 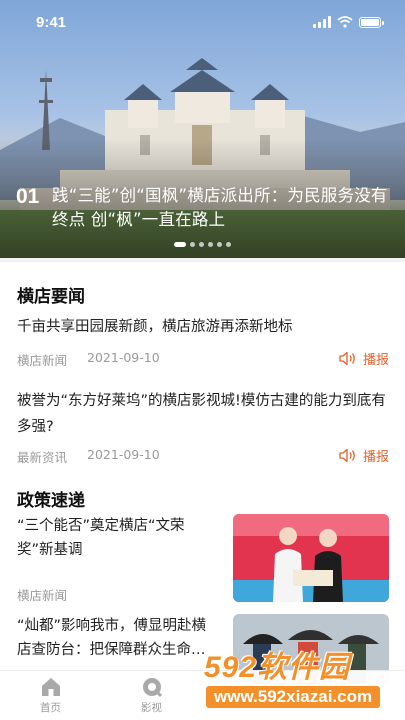 What do you see at coordinates (202, 414) in the screenshot?
I see `news-item-title: 被誉为“东方好莱坞”的横店影视城!模仿古建的能力到底有多强?` at bounding box center [202, 414].